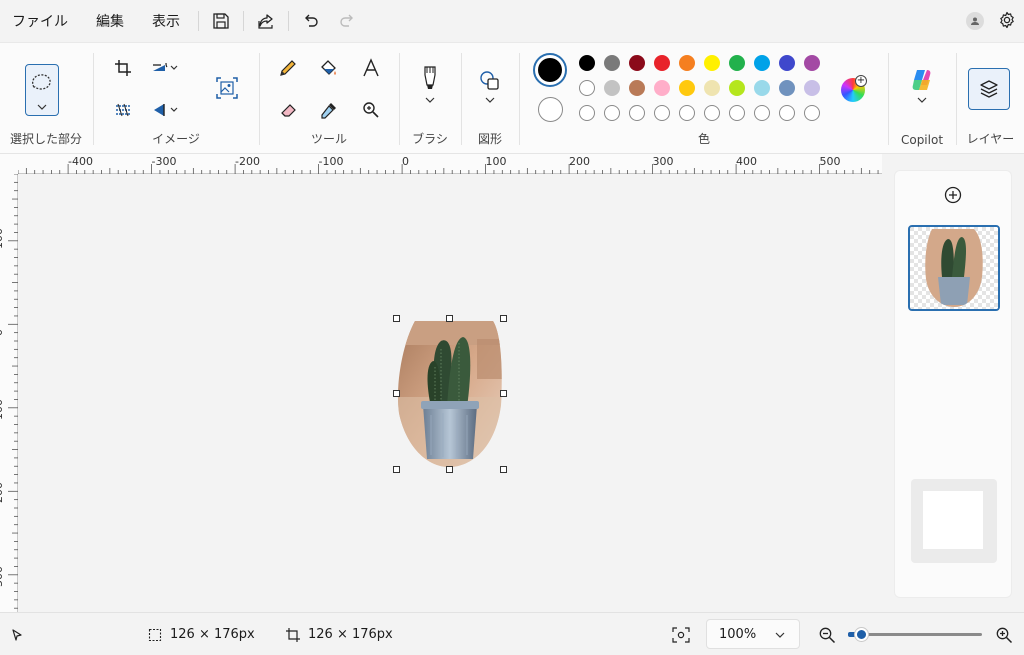  Describe the element at coordinates (288, 110) in the screenshot. I see `eraser-button` at that location.